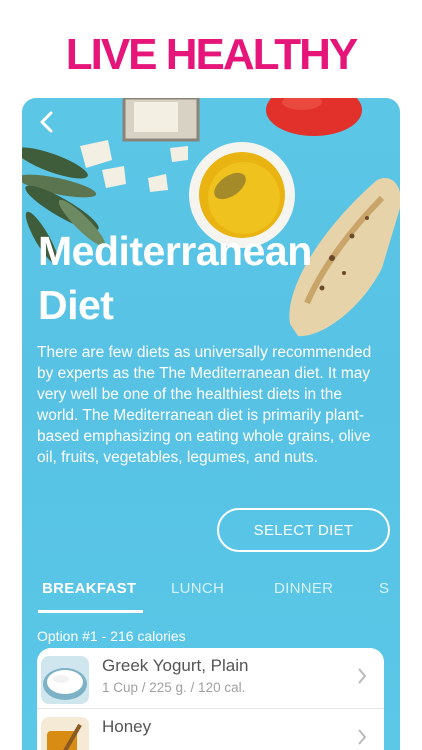 The image size is (422, 750). Describe the element at coordinates (384, 588) in the screenshot. I see `tab-snacks: S` at that location.